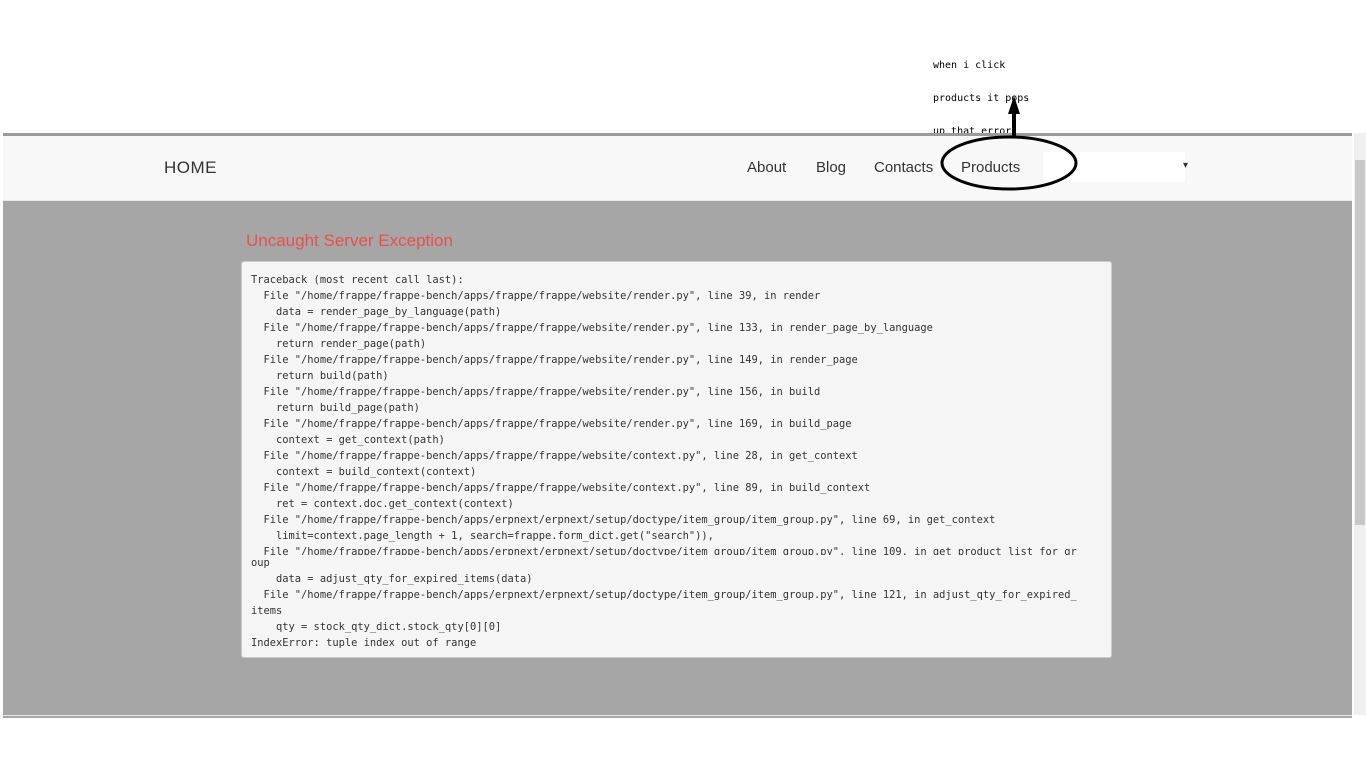  What do you see at coordinates (903, 167) in the screenshot?
I see `nav-item-contacts: Contacts` at bounding box center [903, 167].